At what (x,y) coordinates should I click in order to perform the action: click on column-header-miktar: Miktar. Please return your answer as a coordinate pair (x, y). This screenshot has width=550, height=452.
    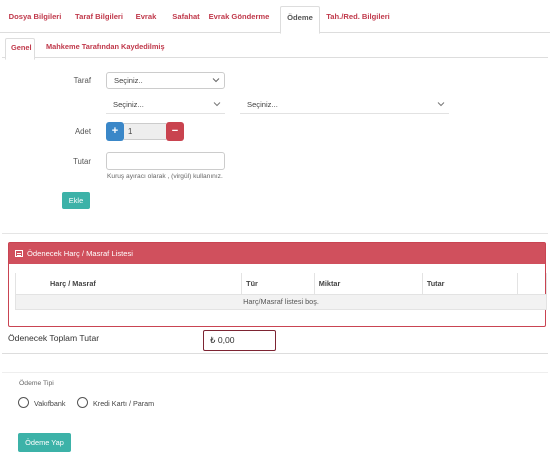
    Looking at the image, I should click on (368, 284).